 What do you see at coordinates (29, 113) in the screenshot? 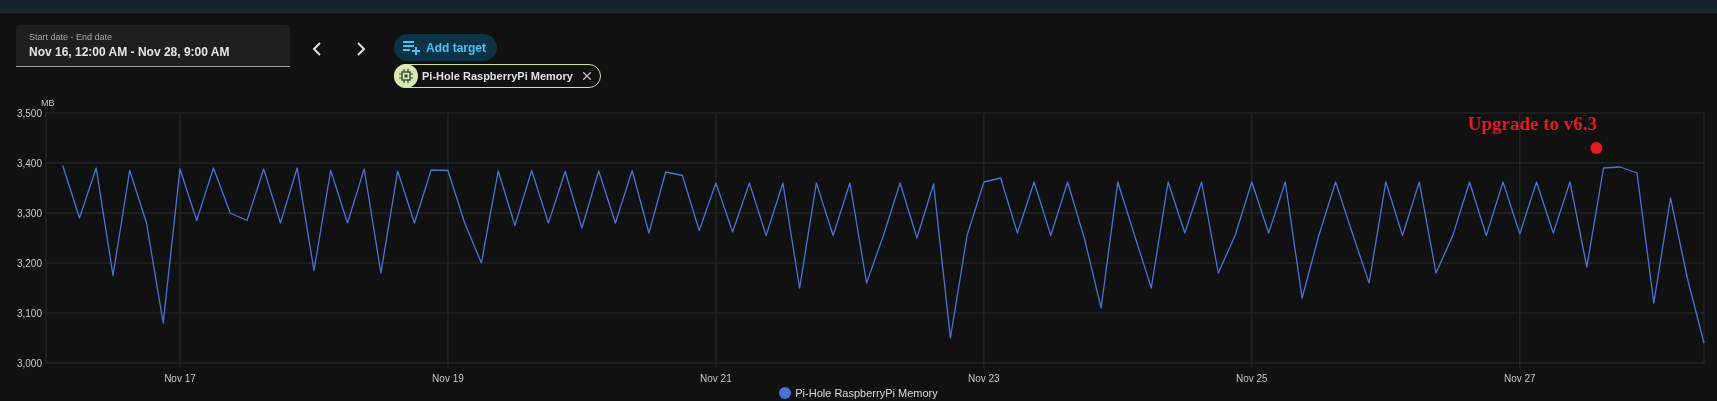
I see `axis-label: 3,500` at bounding box center [29, 113].